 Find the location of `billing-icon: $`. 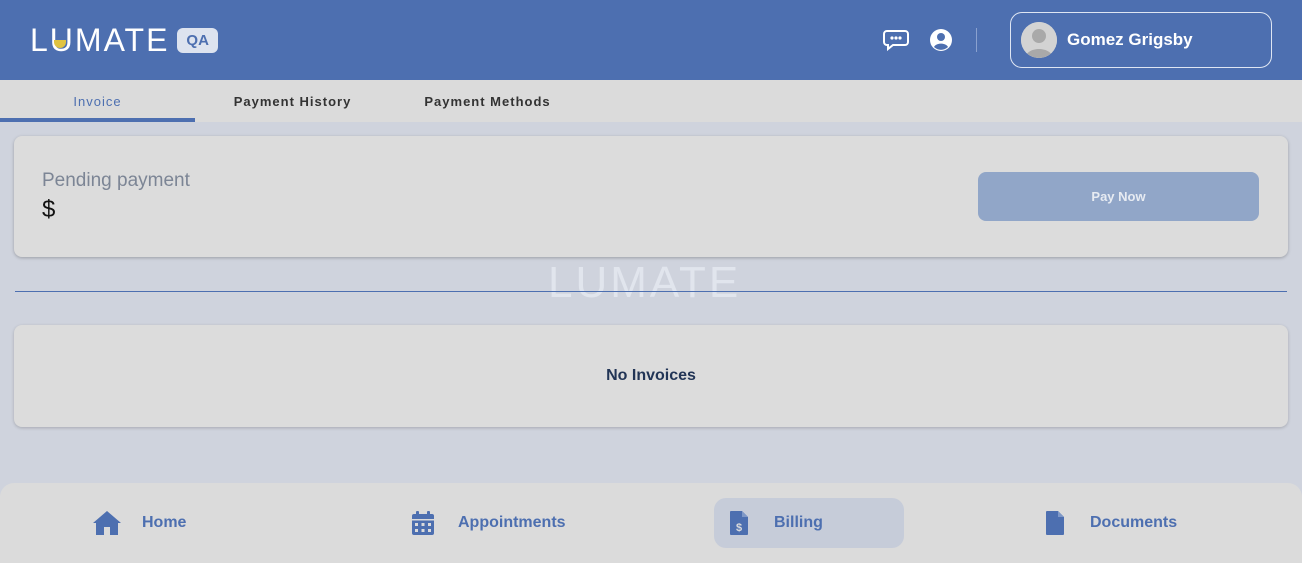

billing-icon: $ is located at coordinates (739, 523).